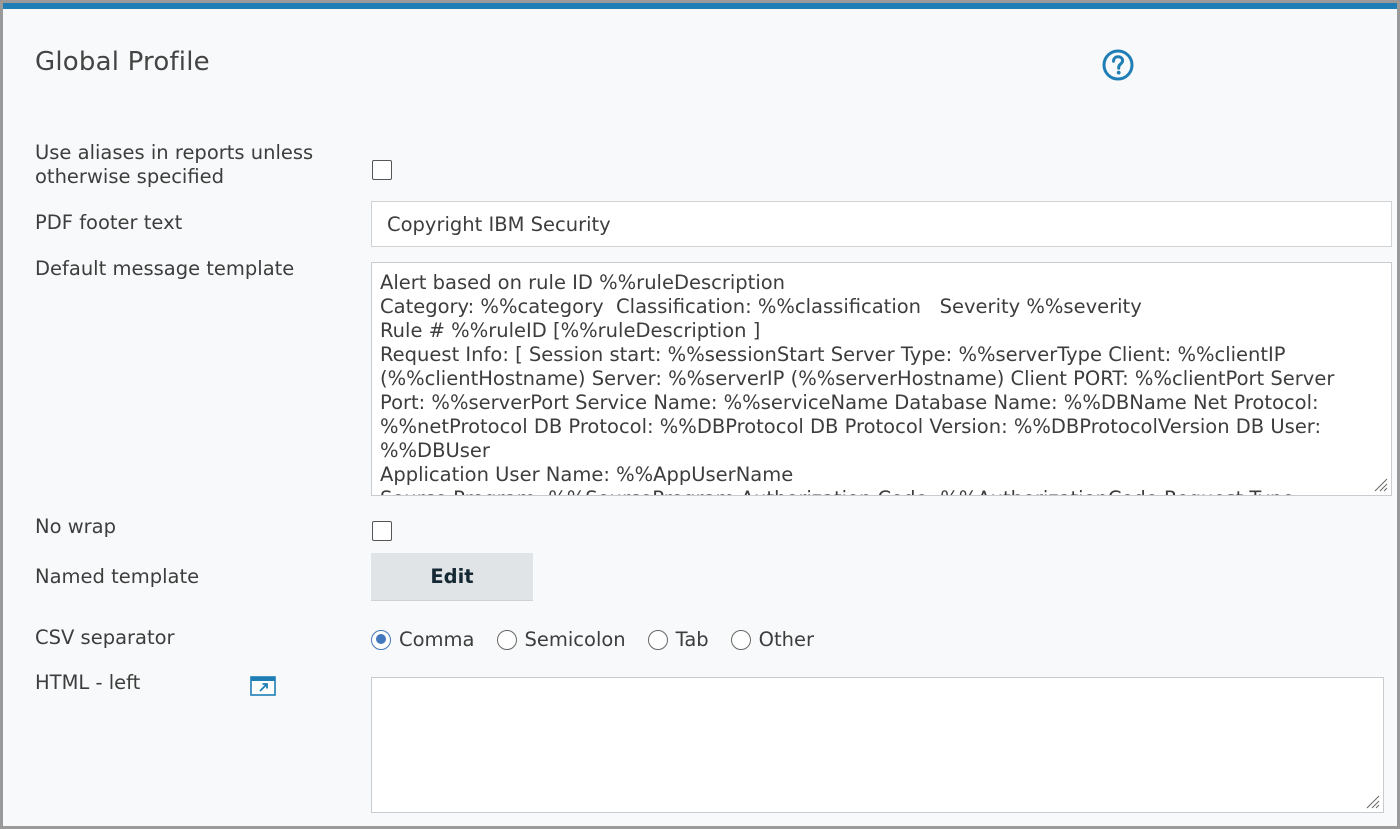 This screenshot has height=829, width=1400. Describe the element at coordinates (583, 282) in the screenshot. I see `message-template-line: Alert based on rule ID %%ruleDescription` at that location.